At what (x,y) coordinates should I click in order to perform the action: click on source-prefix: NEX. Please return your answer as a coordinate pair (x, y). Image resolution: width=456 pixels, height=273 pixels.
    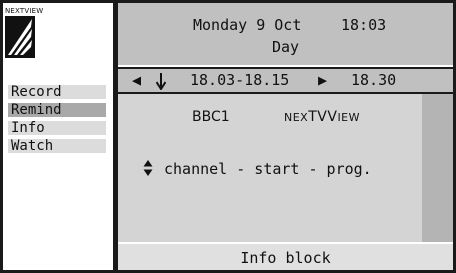
    Looking at the image, I should click on (296, 117).